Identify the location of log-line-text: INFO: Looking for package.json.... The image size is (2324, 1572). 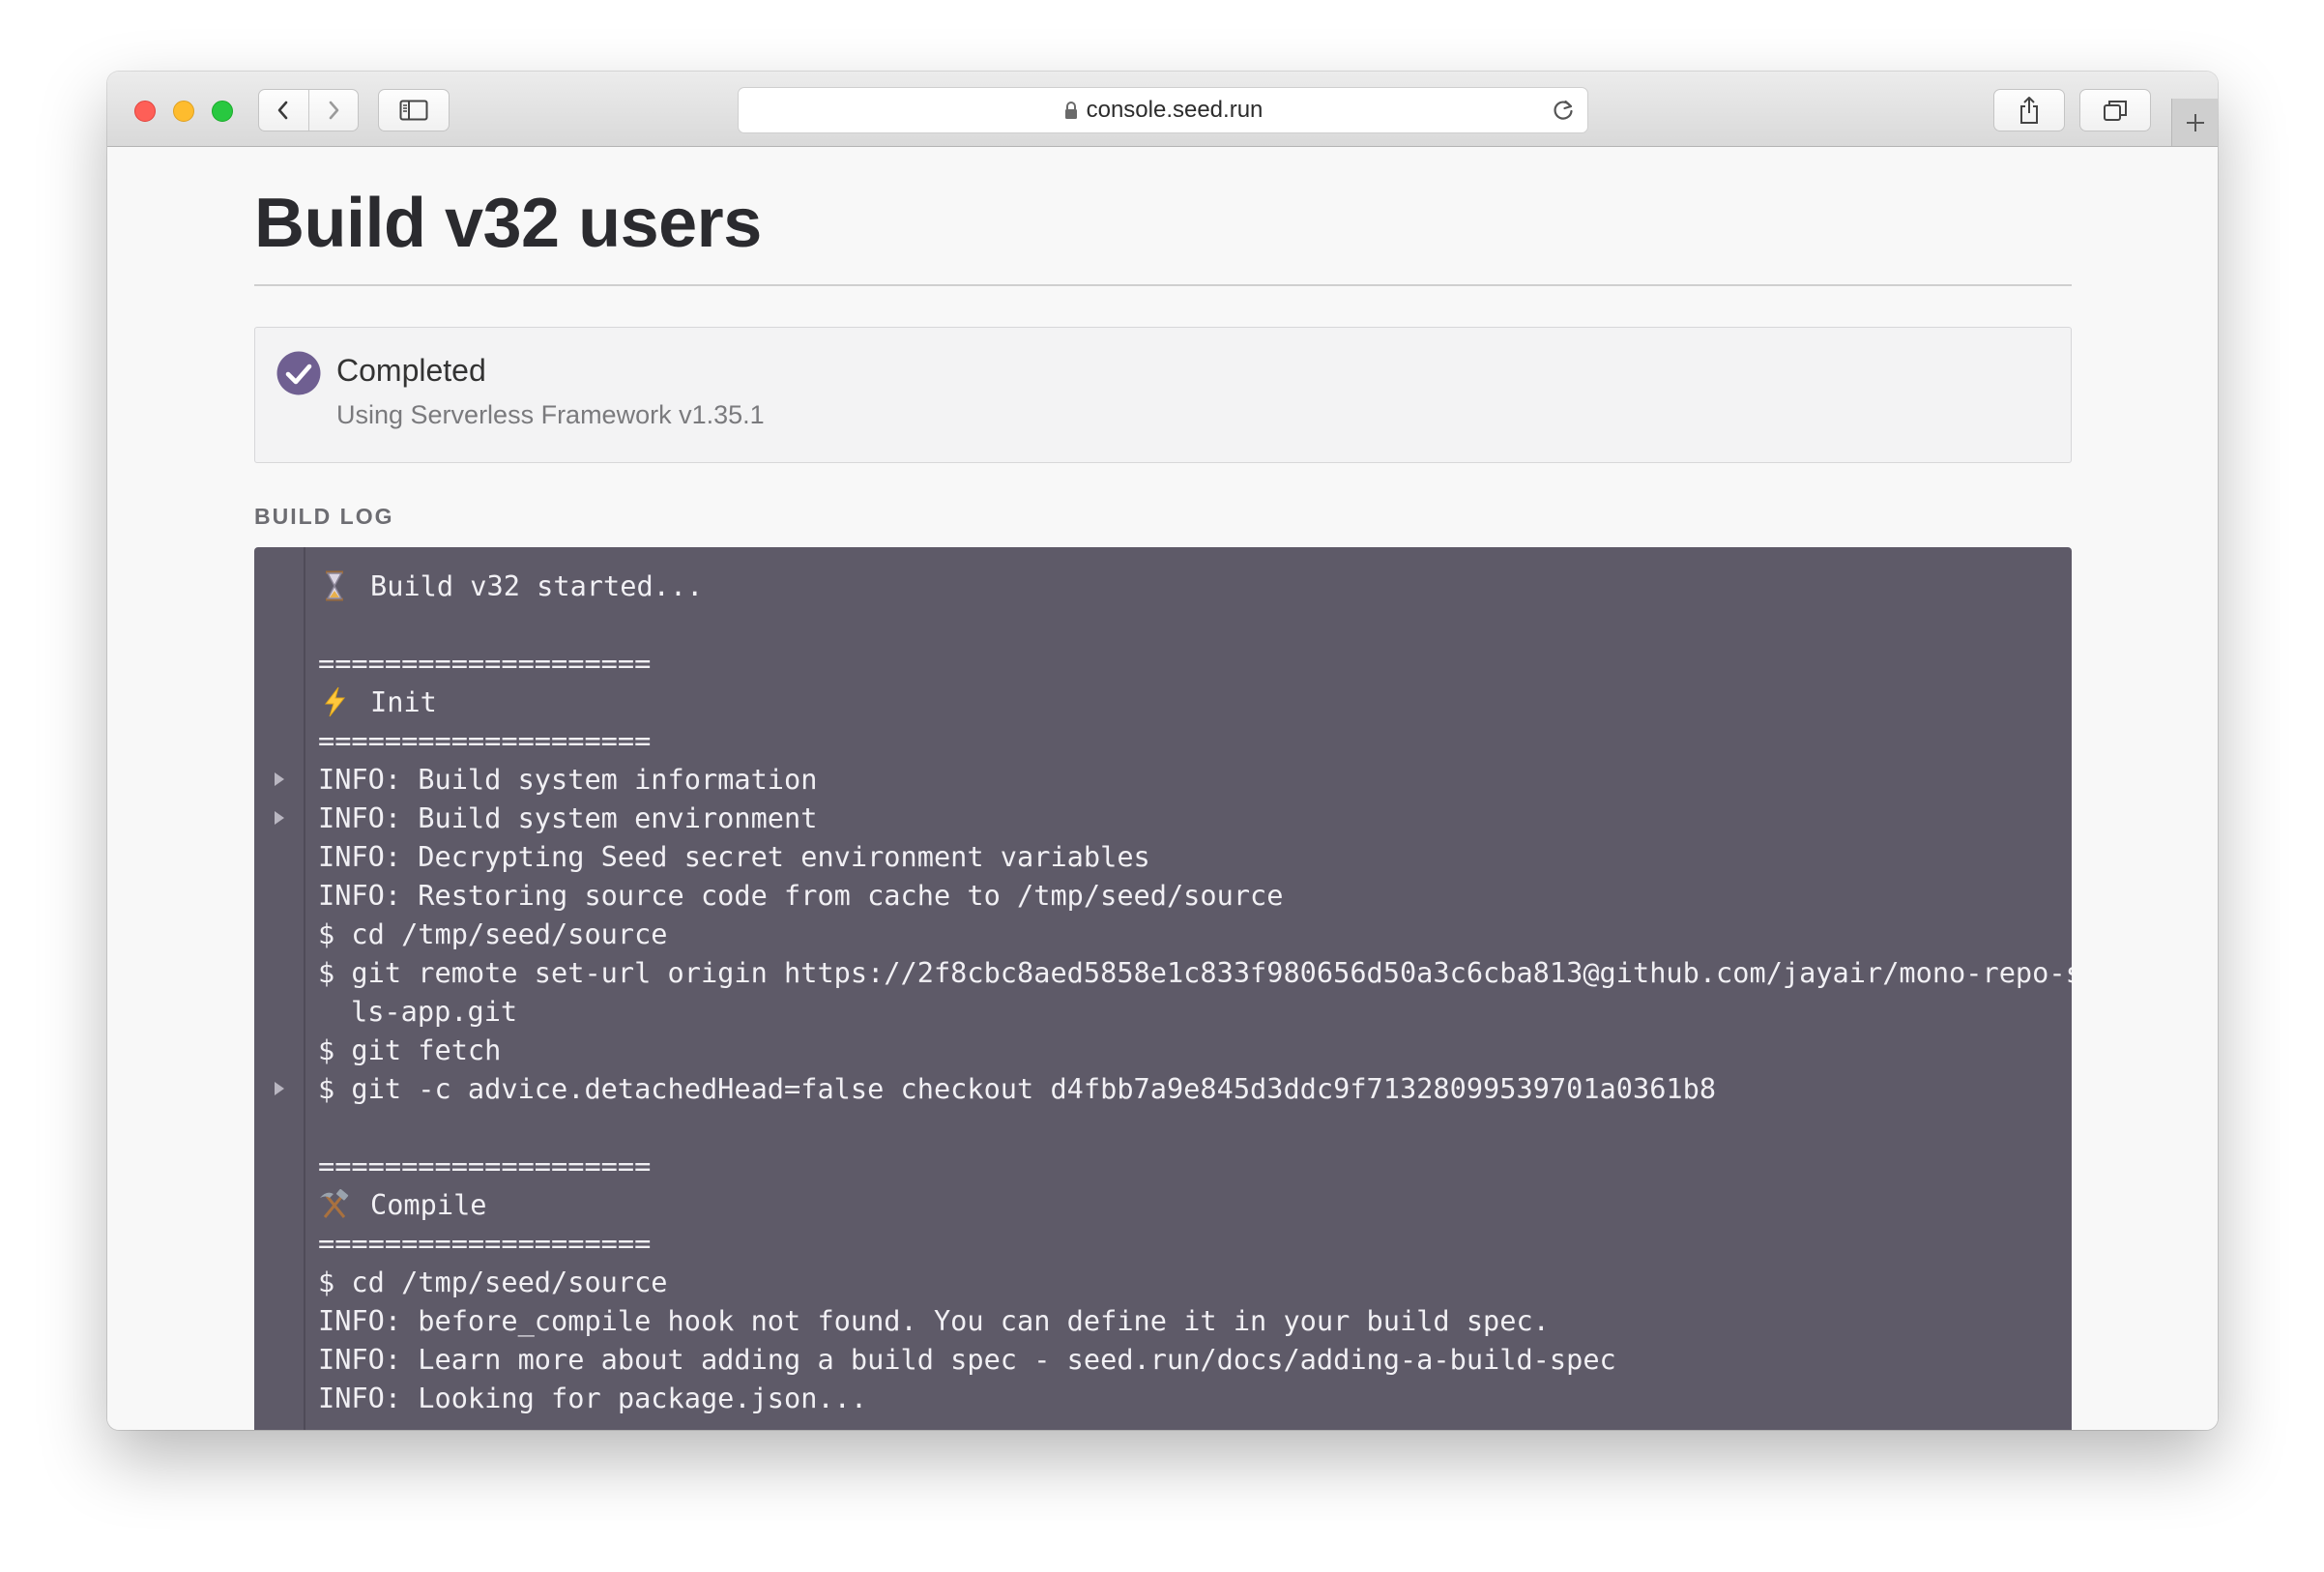
(593, 1398).